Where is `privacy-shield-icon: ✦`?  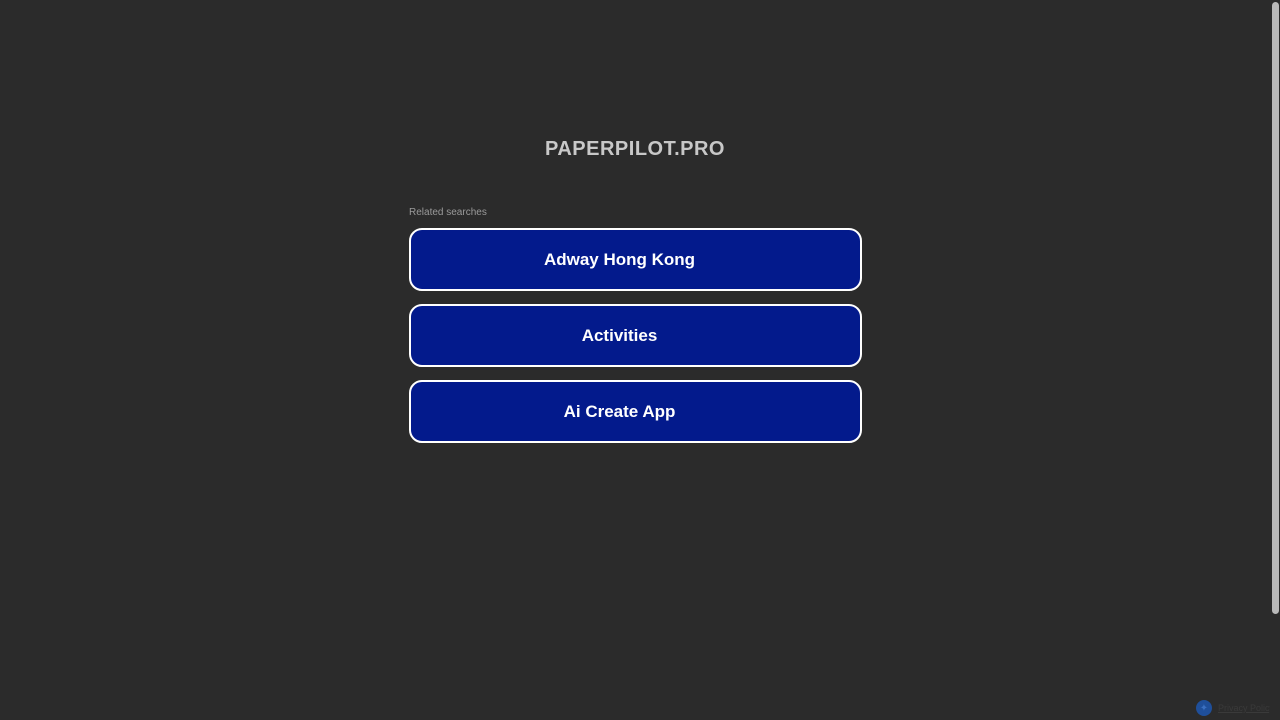 privacy-shield-icon: ✦ is located at coordinates (1203, 708).